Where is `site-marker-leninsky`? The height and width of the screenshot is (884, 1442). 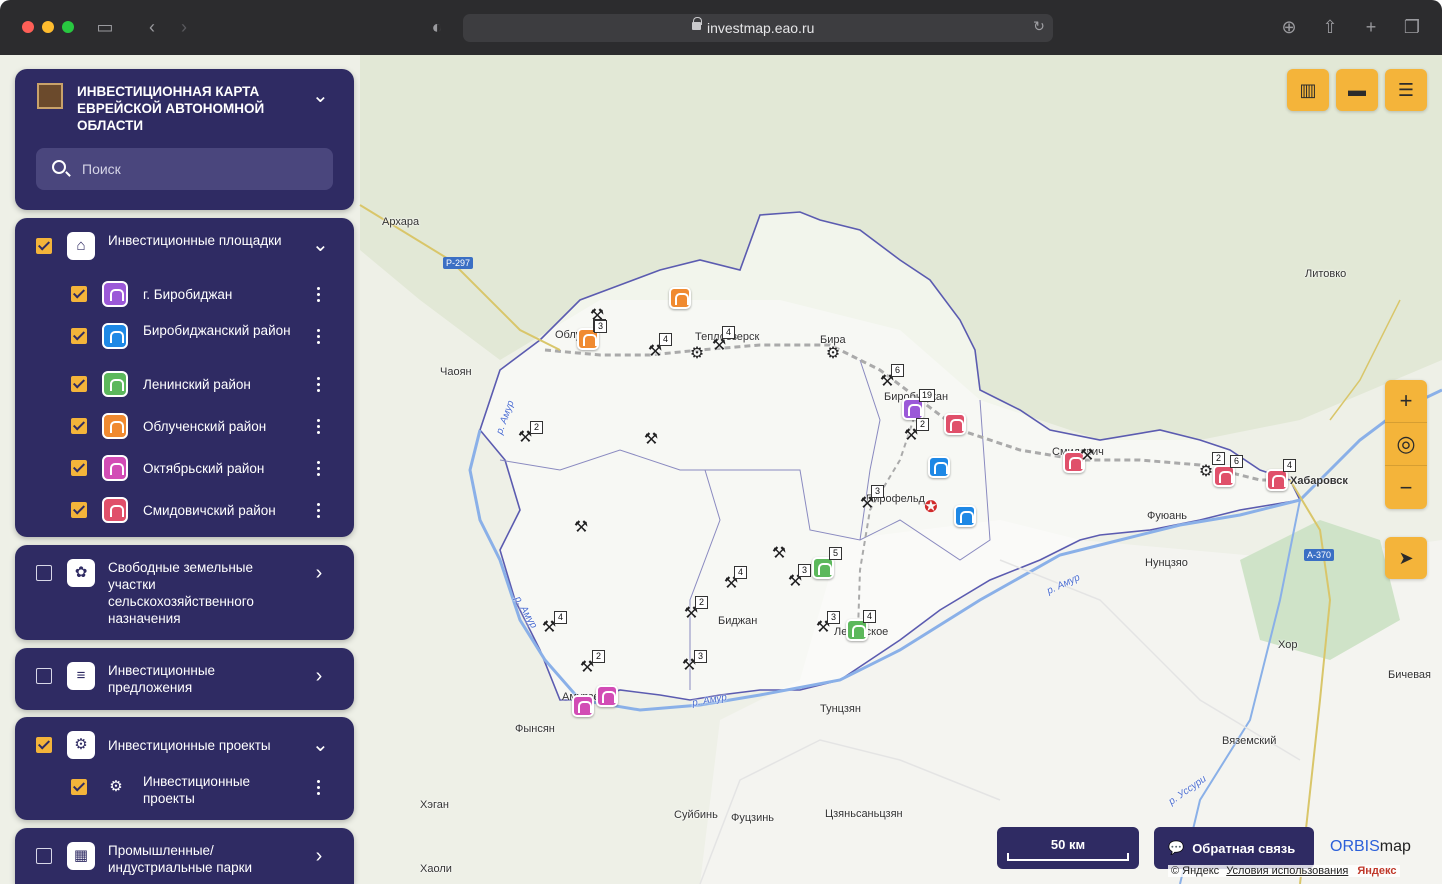 site-marker-leninsky is located at coordinates (823, 568).